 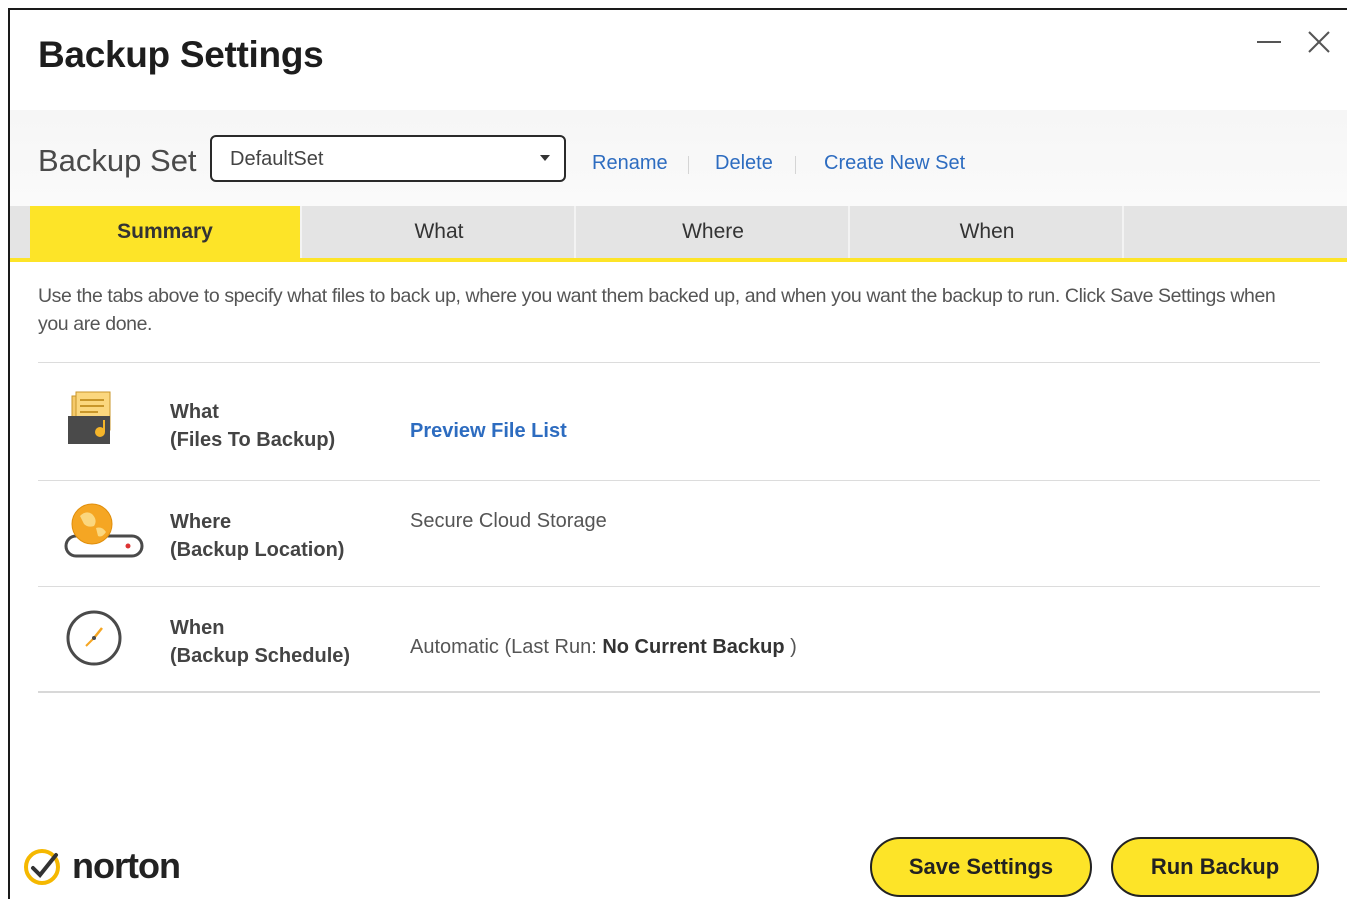 What do you see at coordinates (790, 647) in the screenshot?
I see `when-value-suffix: )` at bounding box center [790, 647].